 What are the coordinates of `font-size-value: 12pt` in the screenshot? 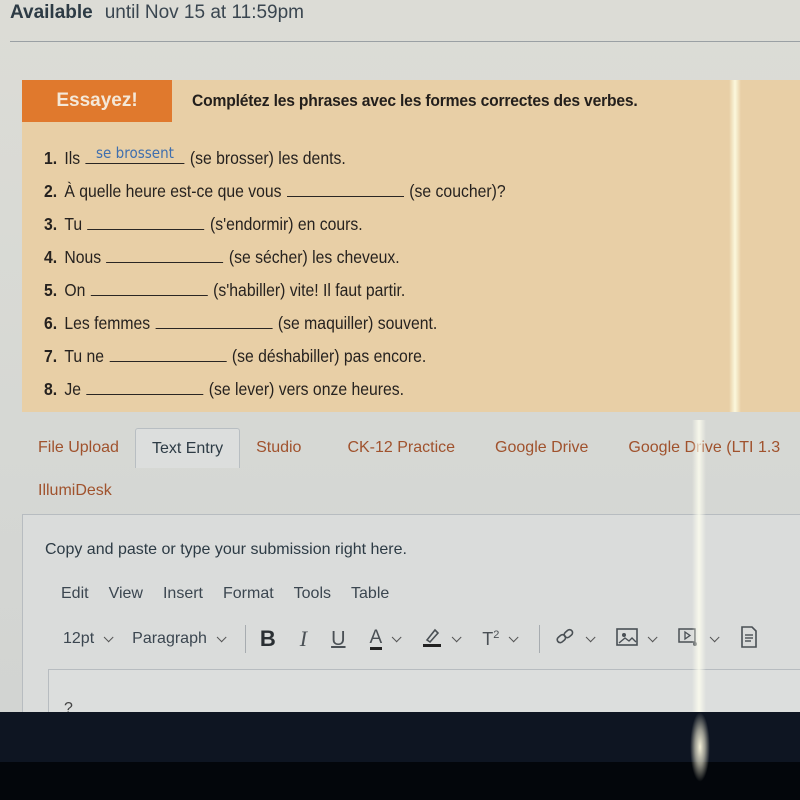 It's located at (79, 638).